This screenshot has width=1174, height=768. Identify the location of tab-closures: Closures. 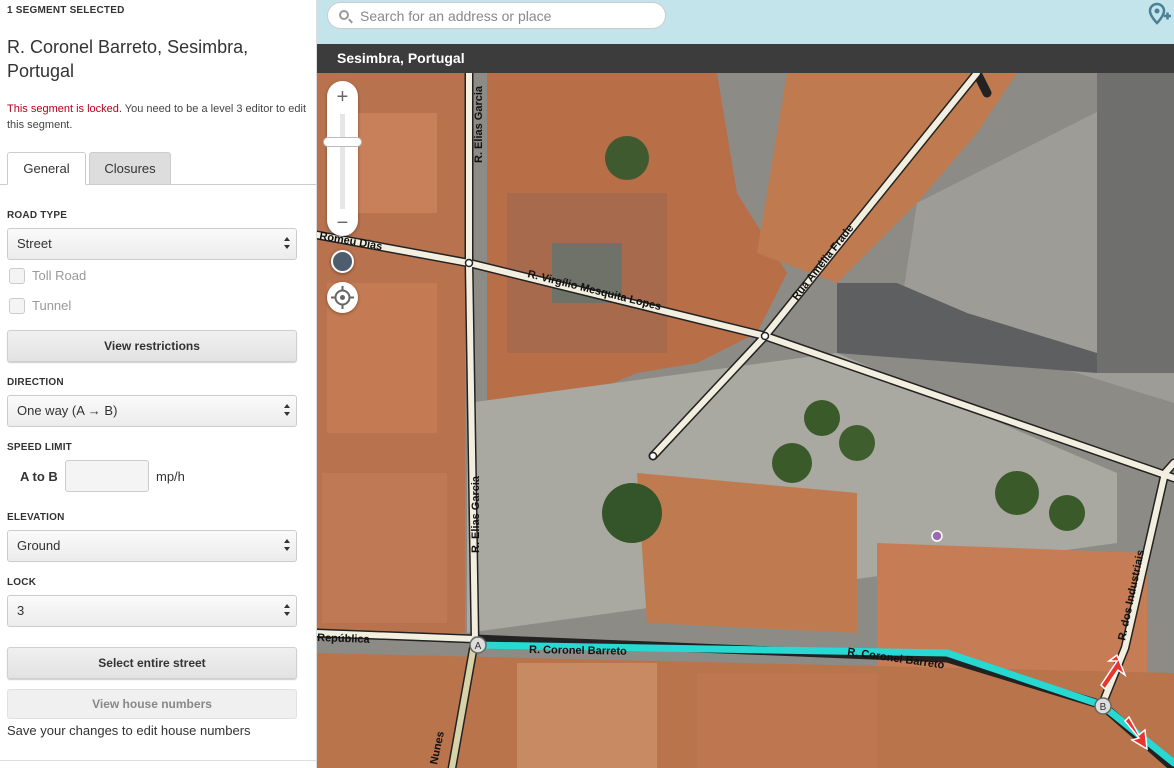
(130, 168).